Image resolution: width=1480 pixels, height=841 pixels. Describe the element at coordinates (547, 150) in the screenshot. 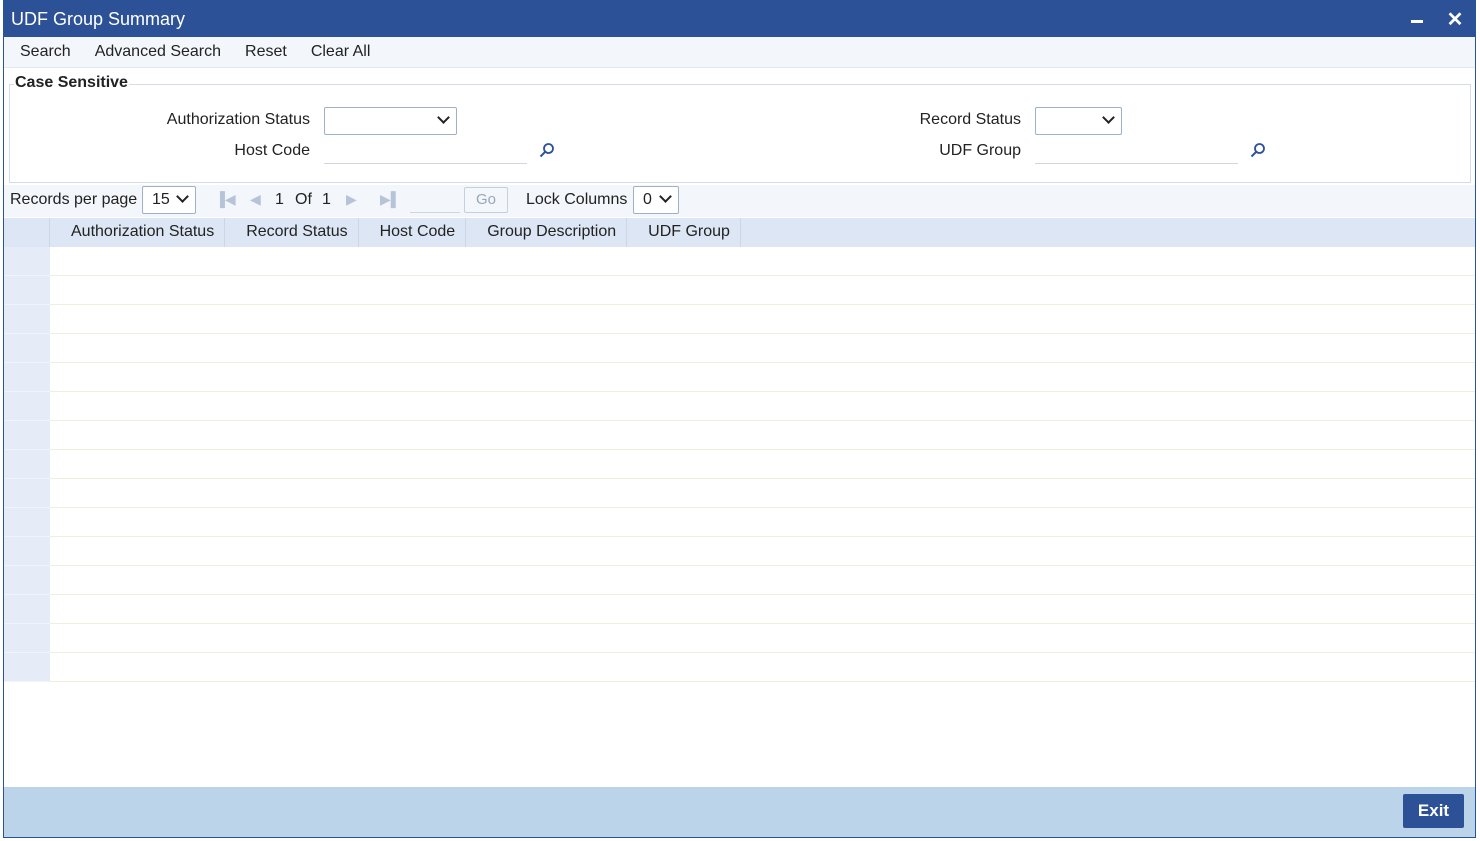

I see `host-code-lookup-icon` at that location.